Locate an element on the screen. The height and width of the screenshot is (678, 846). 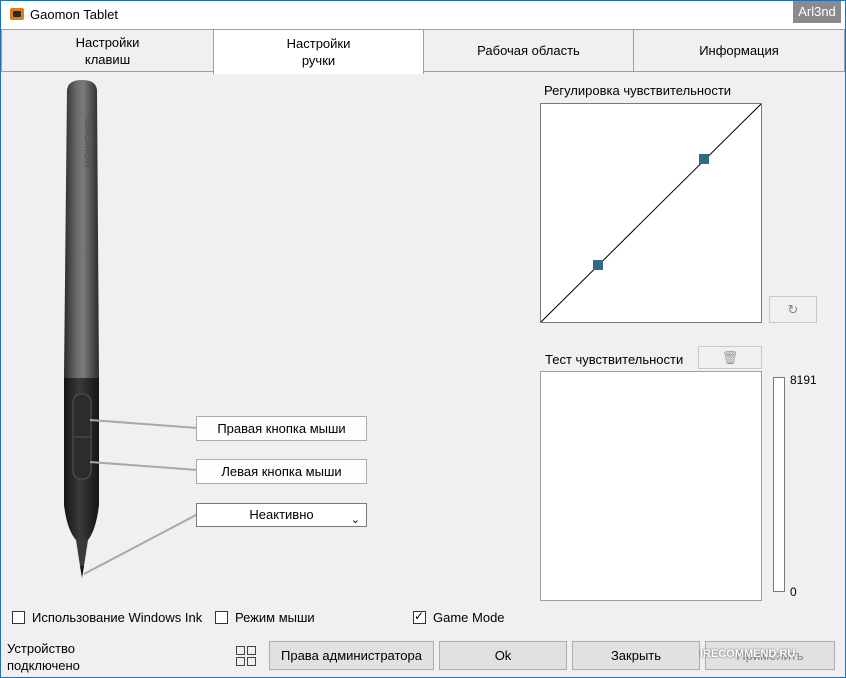
chevron-down-icon: ⌄ is located at coordinates (355, 520).